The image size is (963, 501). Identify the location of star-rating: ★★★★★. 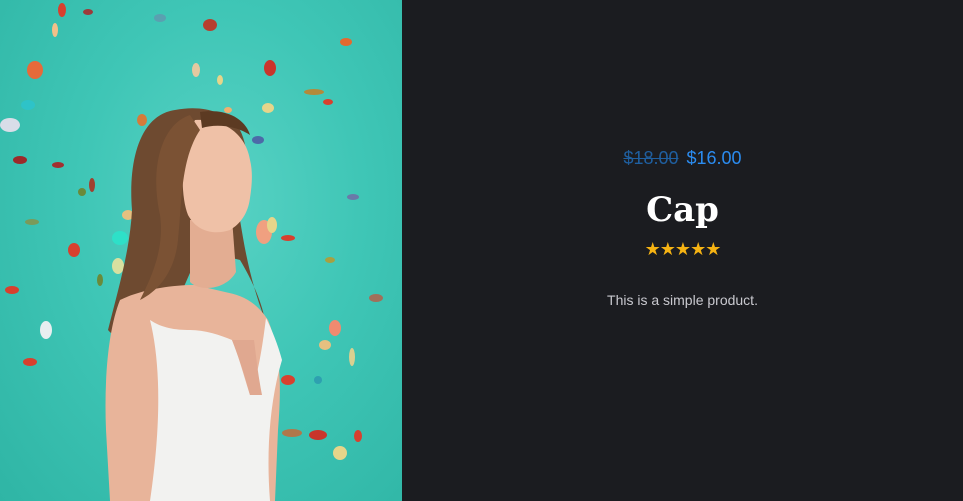
(682, 250).